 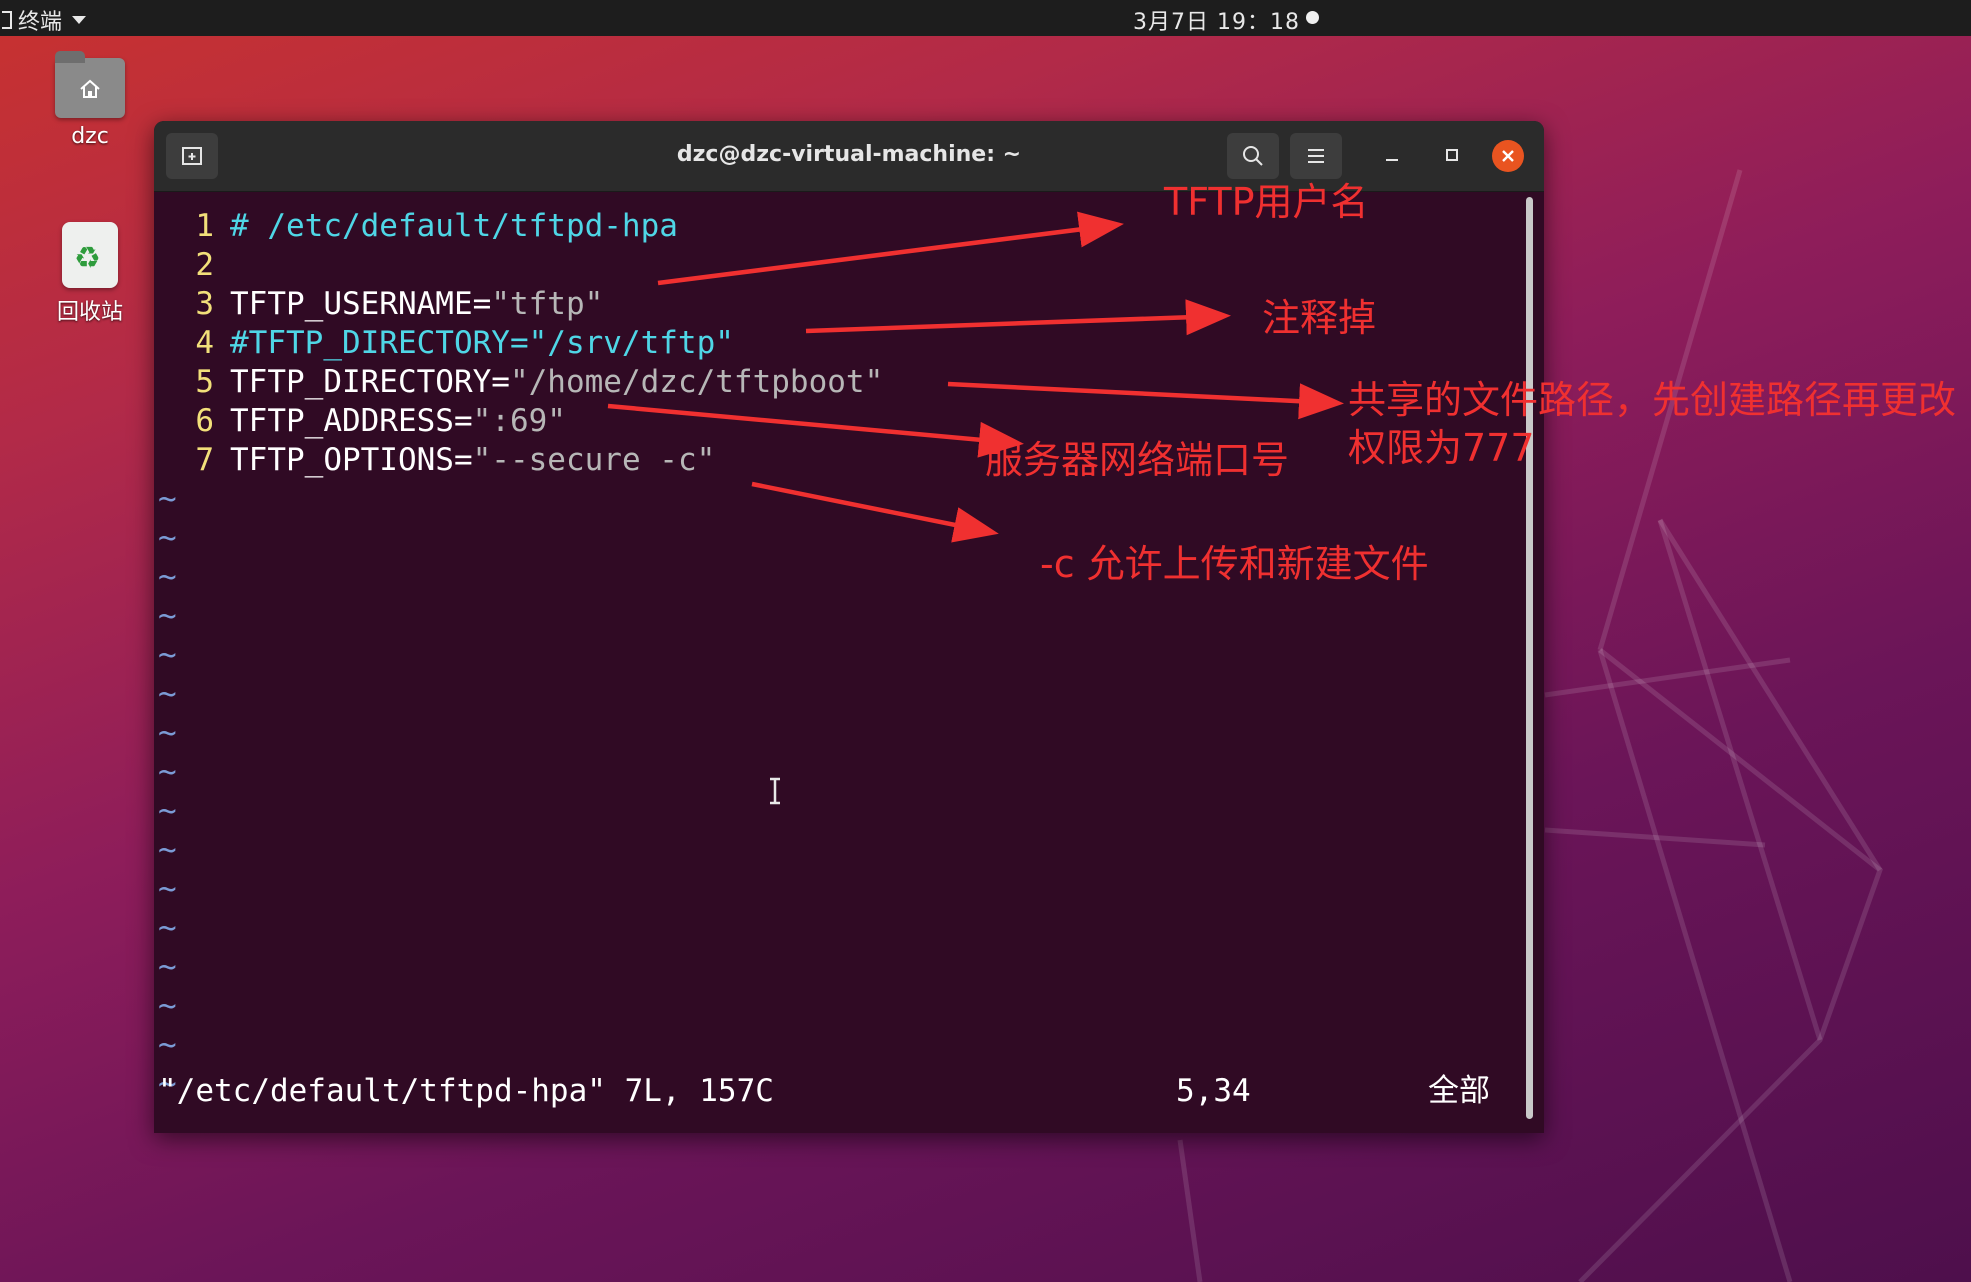 What do you see at coordinates (985, 18) in the screenshot?
I see `top-bar: 终端 3月7日 19：18` at bounding box center [985, 18].